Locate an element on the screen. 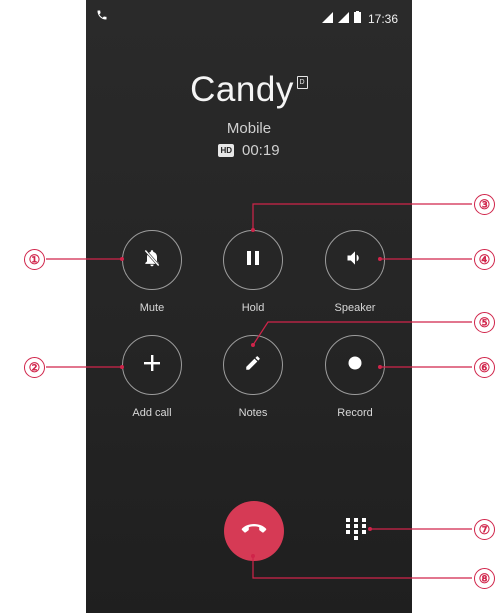 The width and height of the screenshot is (499, 613). mute-circle is located at coordinates (152, 260).